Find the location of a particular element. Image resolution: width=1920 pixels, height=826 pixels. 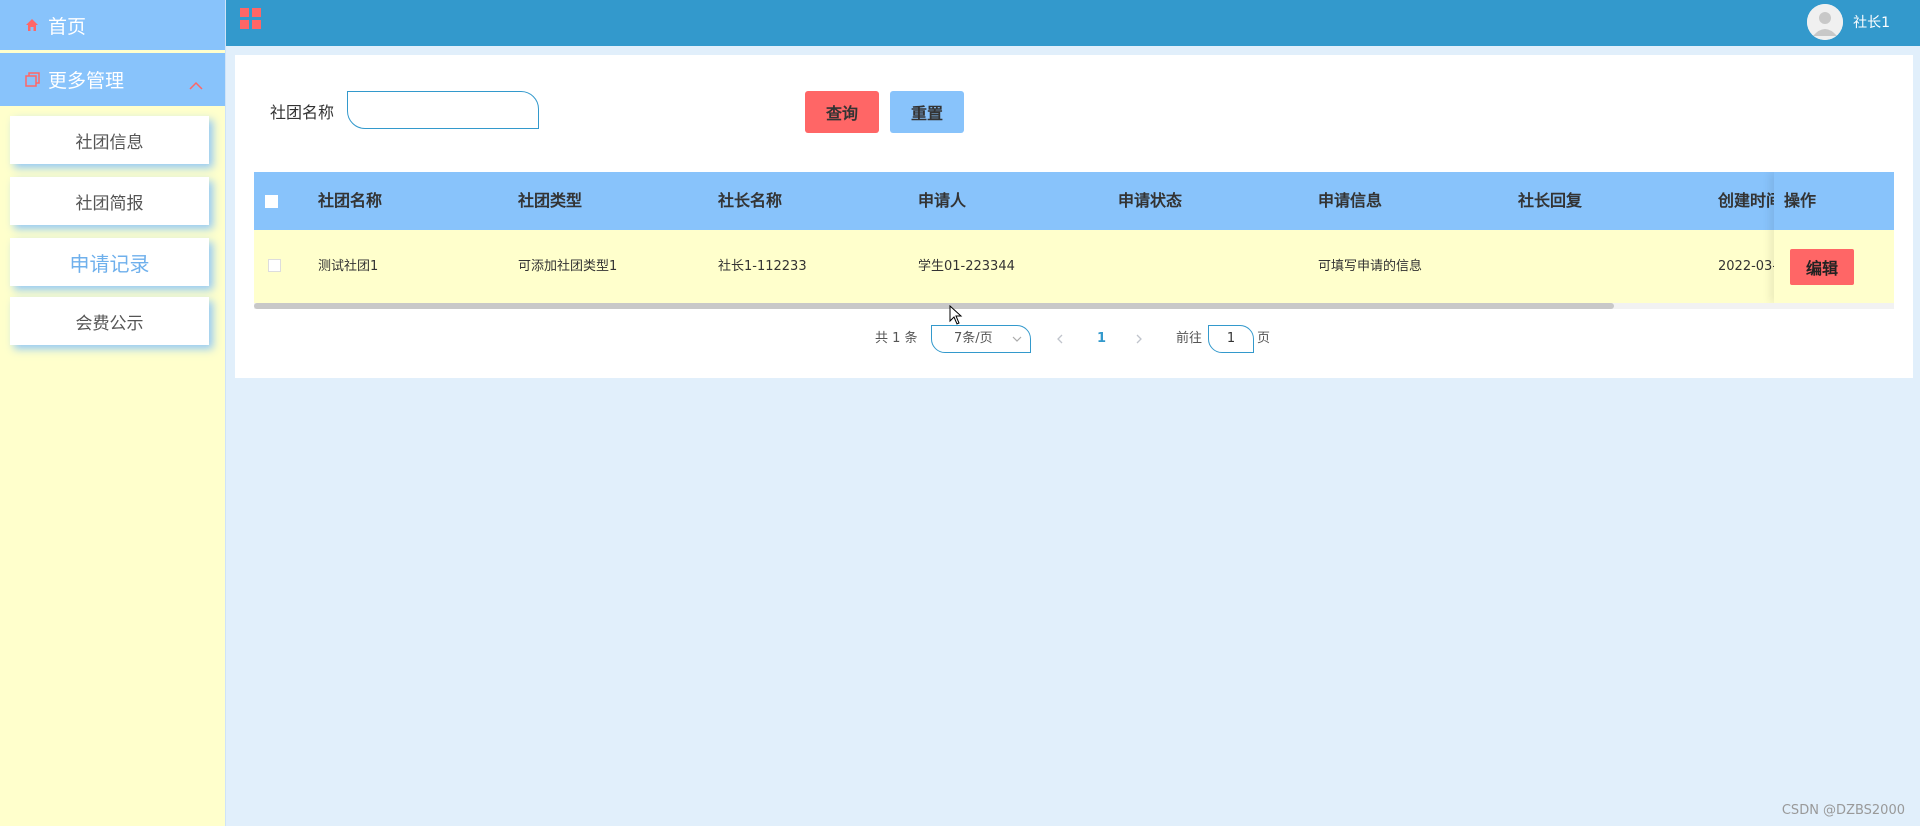

page-size-select: 7条/页 is located at coordinates (981, 339).